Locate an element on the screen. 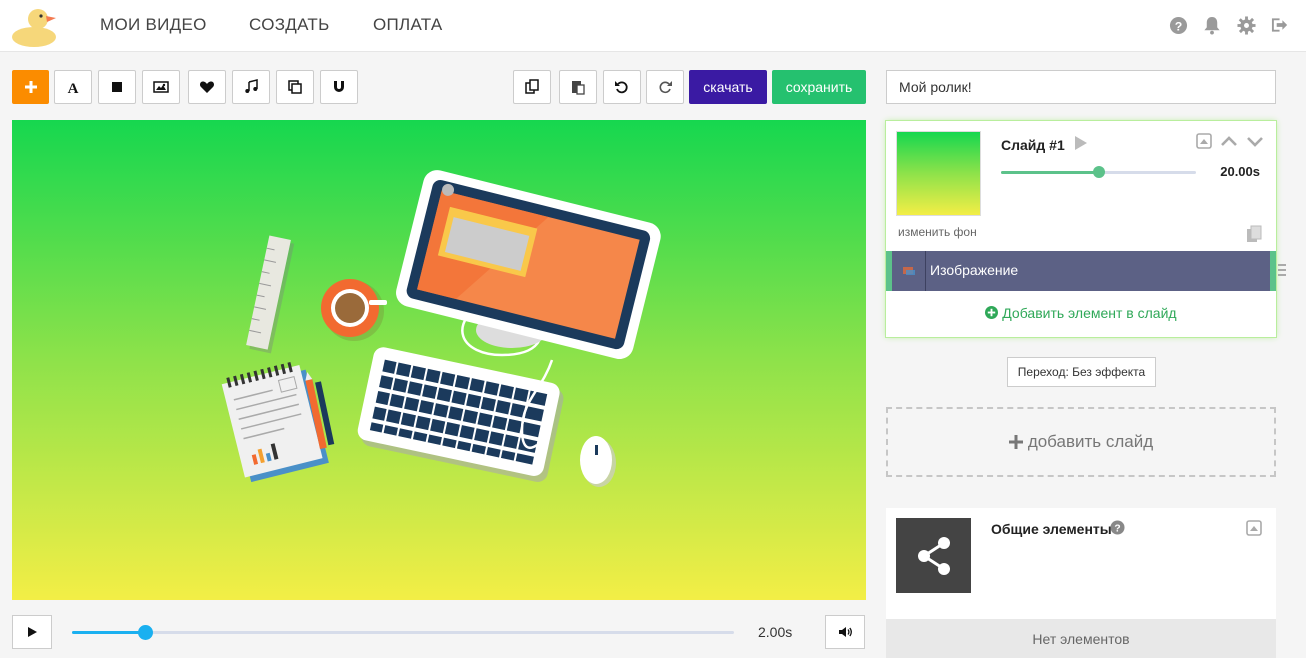 The height and width of the screenshot is (658, 1306). square-icon is located at coordinates (117, 87).